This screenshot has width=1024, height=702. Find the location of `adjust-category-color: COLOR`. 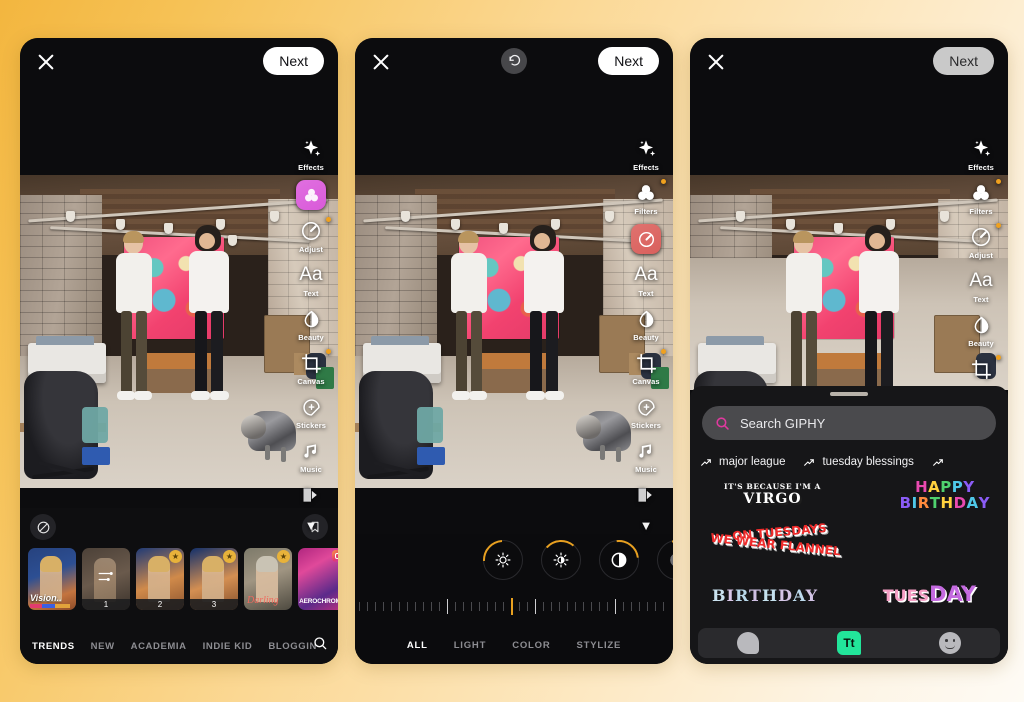

adjust-category-color: COLOR is located at coordinates (531, 645).